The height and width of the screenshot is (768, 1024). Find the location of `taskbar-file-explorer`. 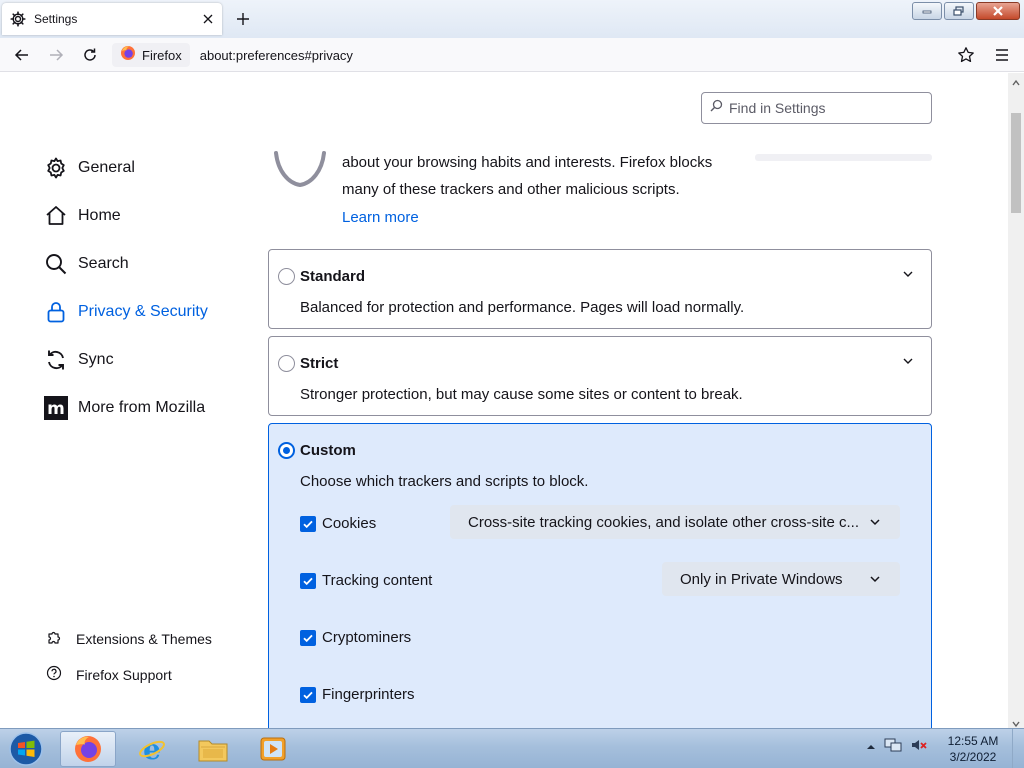

taskbar-file-explorer is located at coordinates (213, 749).